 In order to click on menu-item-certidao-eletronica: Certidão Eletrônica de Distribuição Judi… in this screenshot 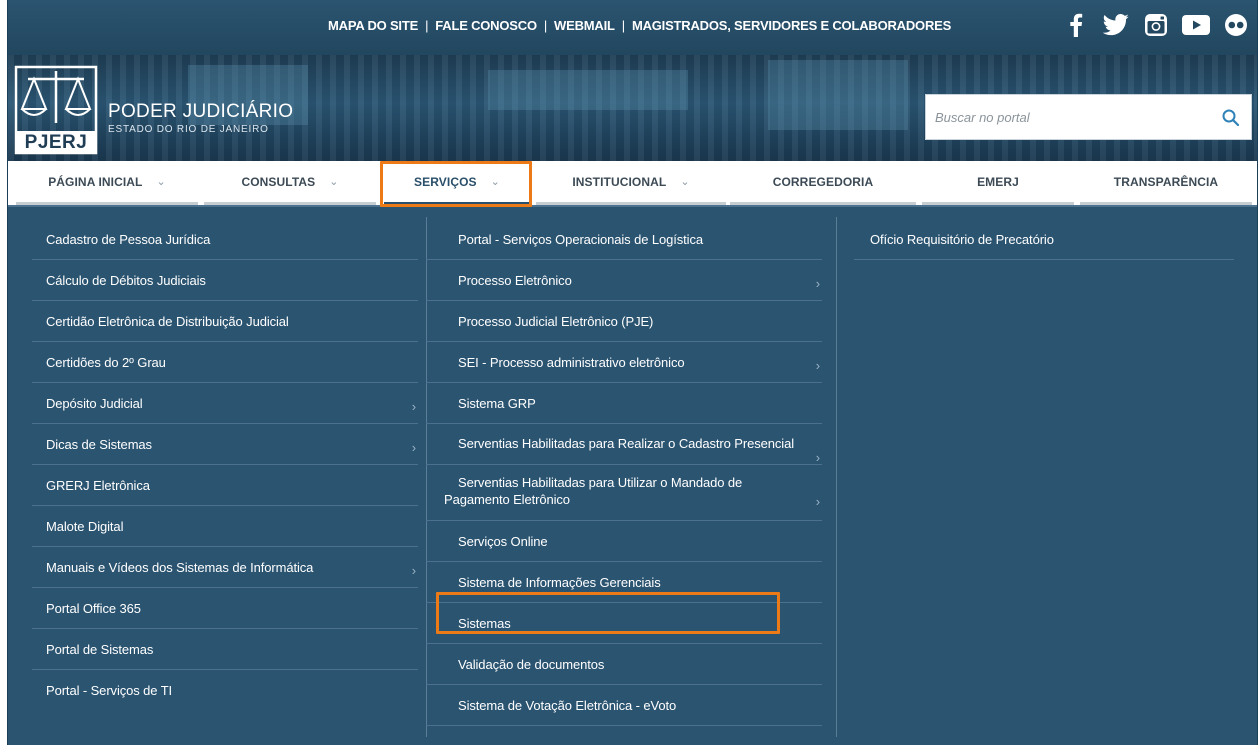, I will do `click(225, 321)`.